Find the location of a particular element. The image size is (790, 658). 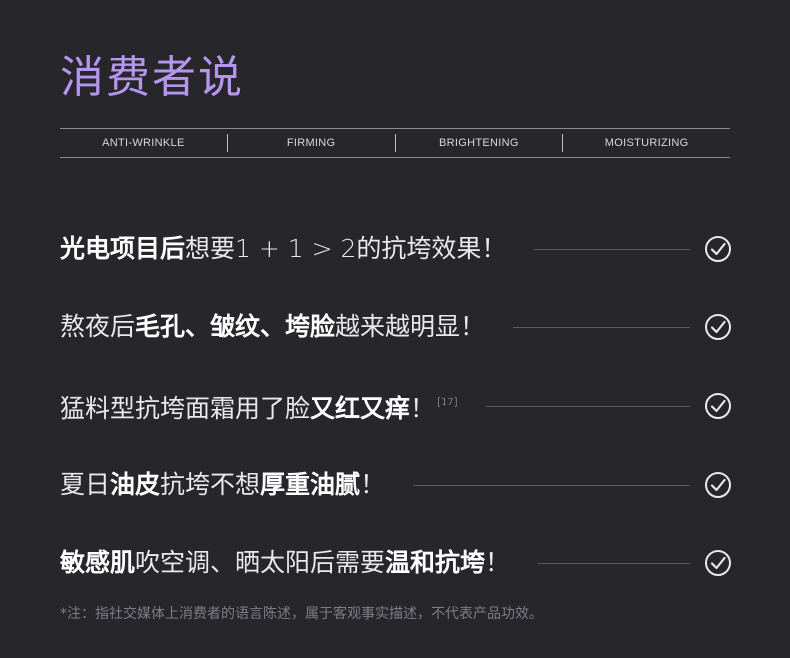

quote-emphasis: 毛孔、皱纹、垮脸 is located at coordinates (235, 326).